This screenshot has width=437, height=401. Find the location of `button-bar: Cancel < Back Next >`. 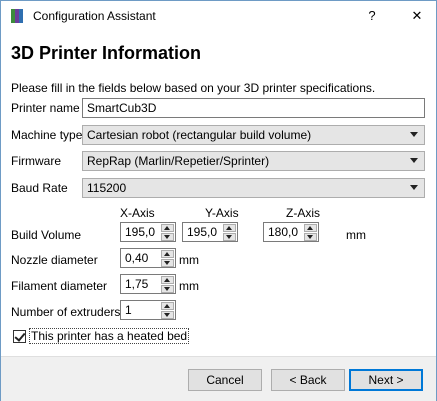

button-bar: Cancel < Back Next > is located at coordinates (218, 378).